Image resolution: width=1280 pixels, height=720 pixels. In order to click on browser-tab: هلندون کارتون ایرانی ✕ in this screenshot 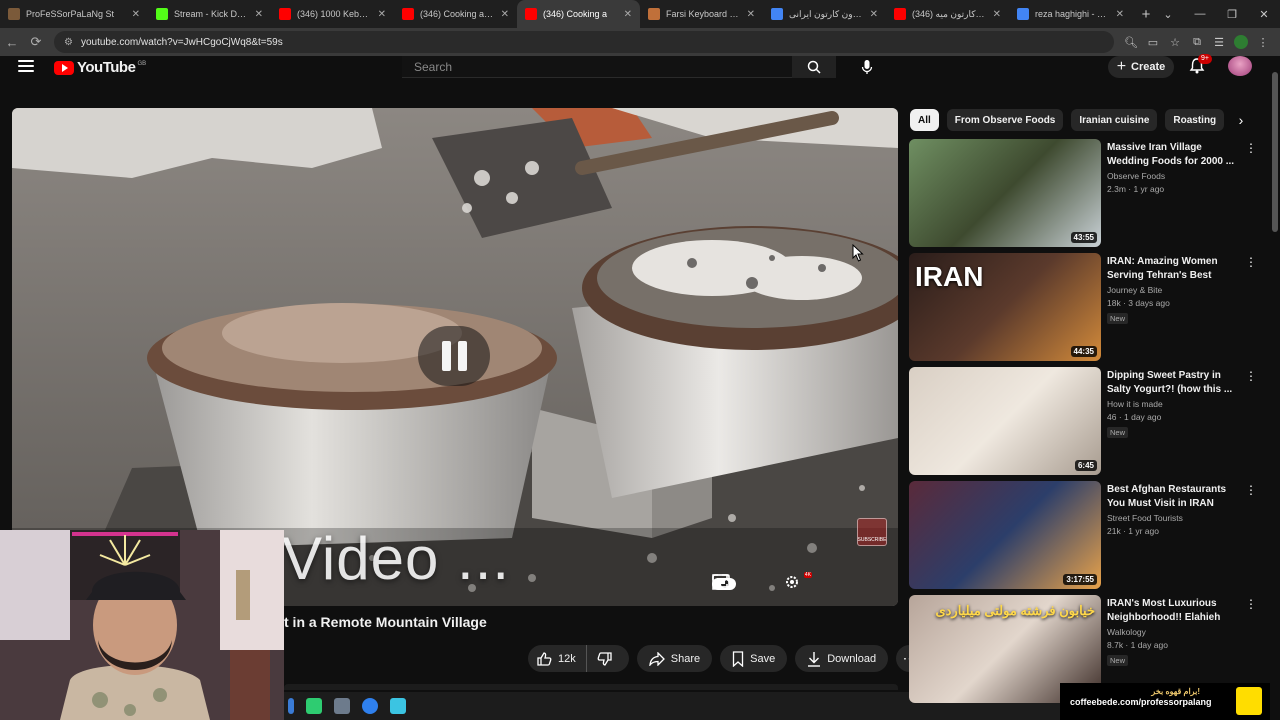, I will do `click(824, 14)`.